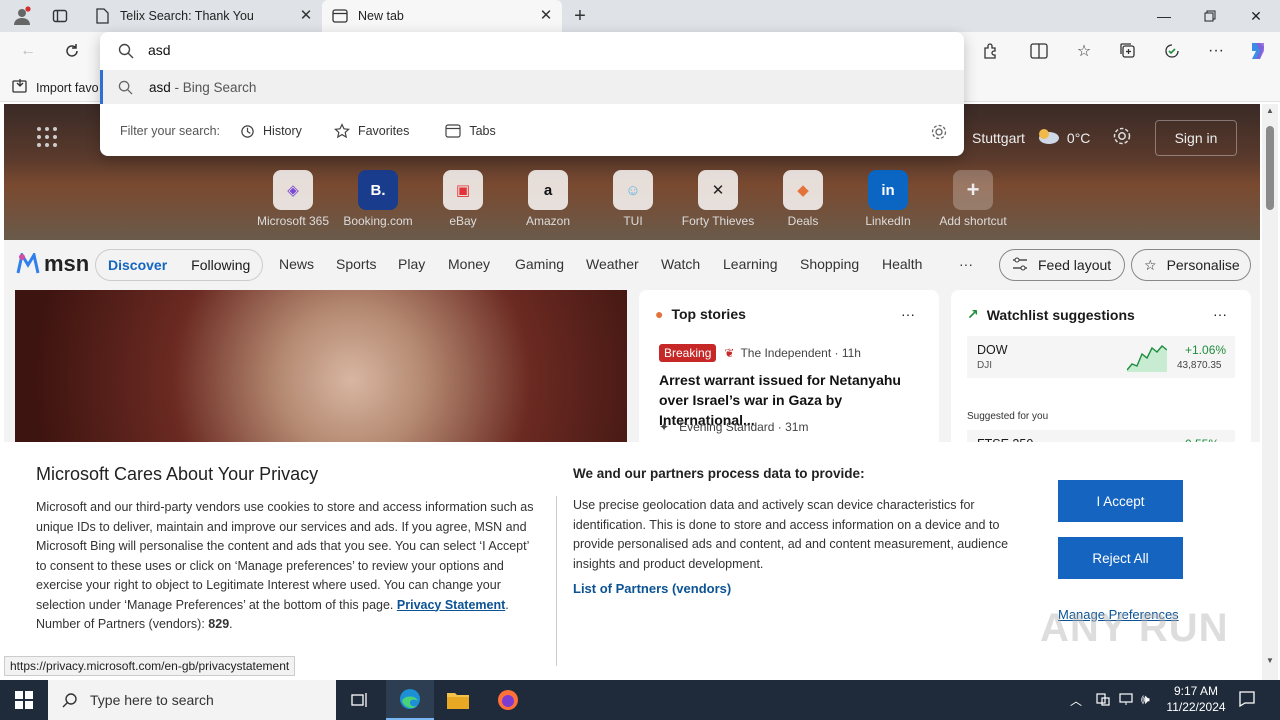 This screenshot has height=720, width=1280. What do you see at coordinates (829, 264) in the screenshot?
I see `nav-shopping: Shopping` at bounding box center [829, 264].